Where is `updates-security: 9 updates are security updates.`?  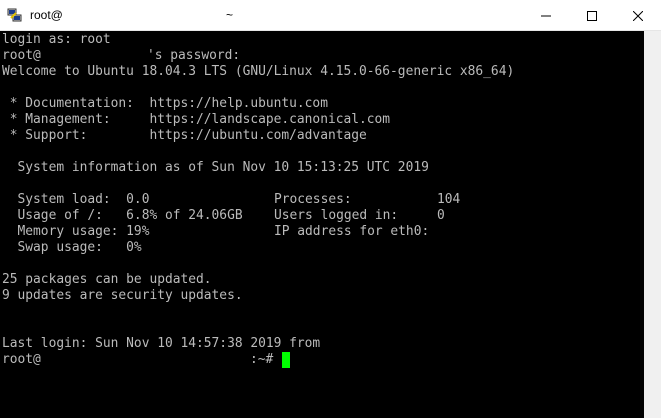
updates-security: 9 updates are security updates. is located at coordinates (122, 295).